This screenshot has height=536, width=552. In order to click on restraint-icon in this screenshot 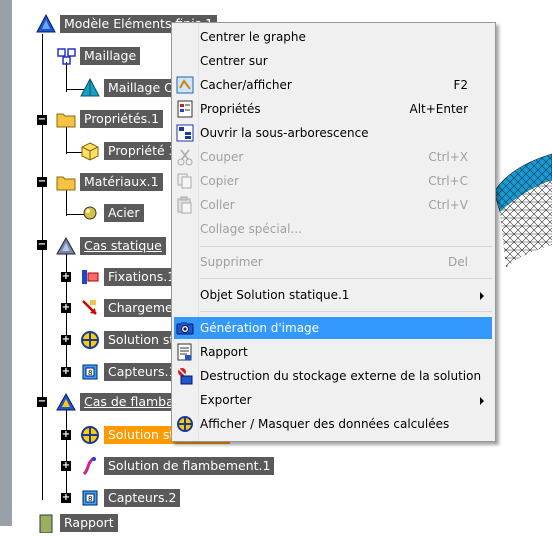, I will do `click(90, 277)`.